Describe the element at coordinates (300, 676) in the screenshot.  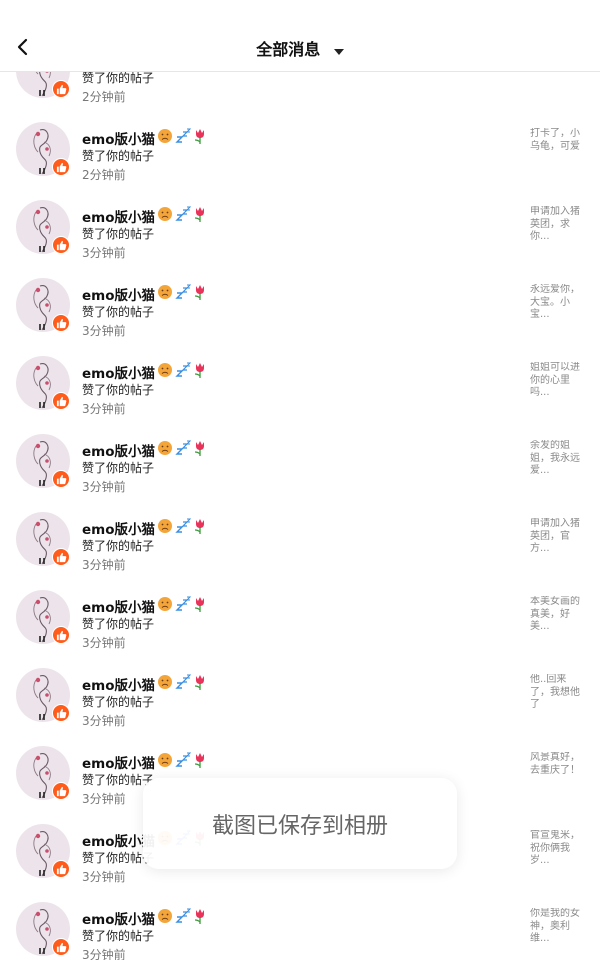
I see `notification-item: emo版小猫 赞了你的帖子 3分钟前 他..回来了，我想他了` at that location.